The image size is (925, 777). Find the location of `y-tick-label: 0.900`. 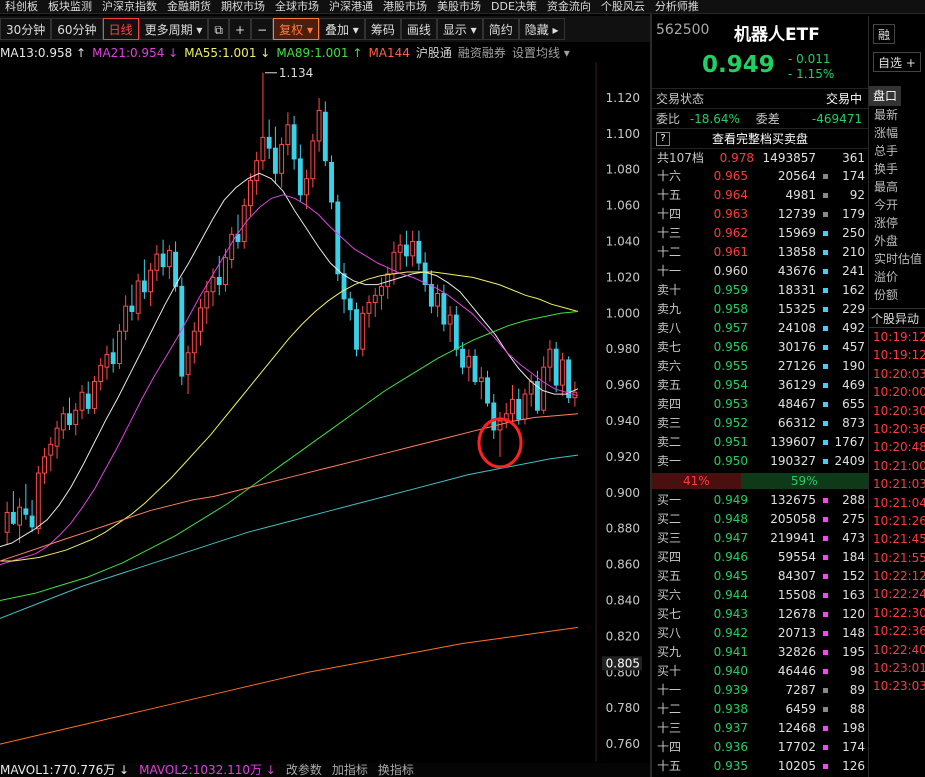

y-tick-label: 0.900 is located at coordinates (623, 493).